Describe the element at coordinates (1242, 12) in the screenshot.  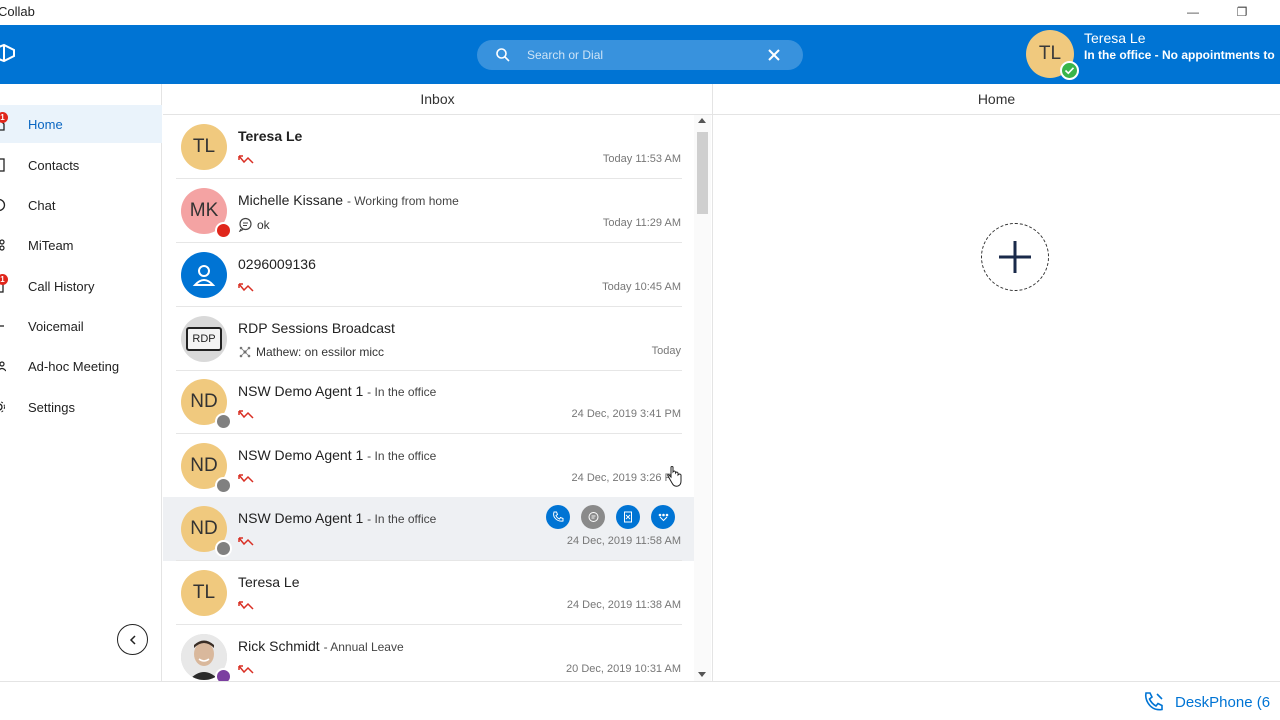
I see `restore-button: ❐` at that location.